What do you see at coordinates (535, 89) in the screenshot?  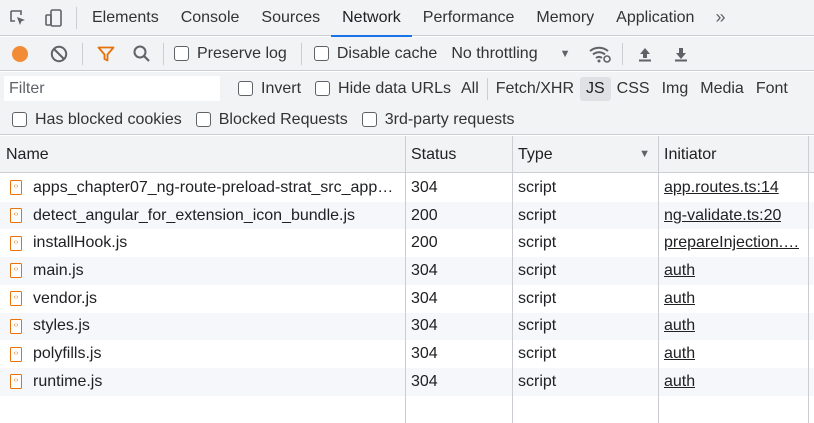 I see `filter-type-fetch-xhr: Fetch/XHR` at bounding box center [535, 89].